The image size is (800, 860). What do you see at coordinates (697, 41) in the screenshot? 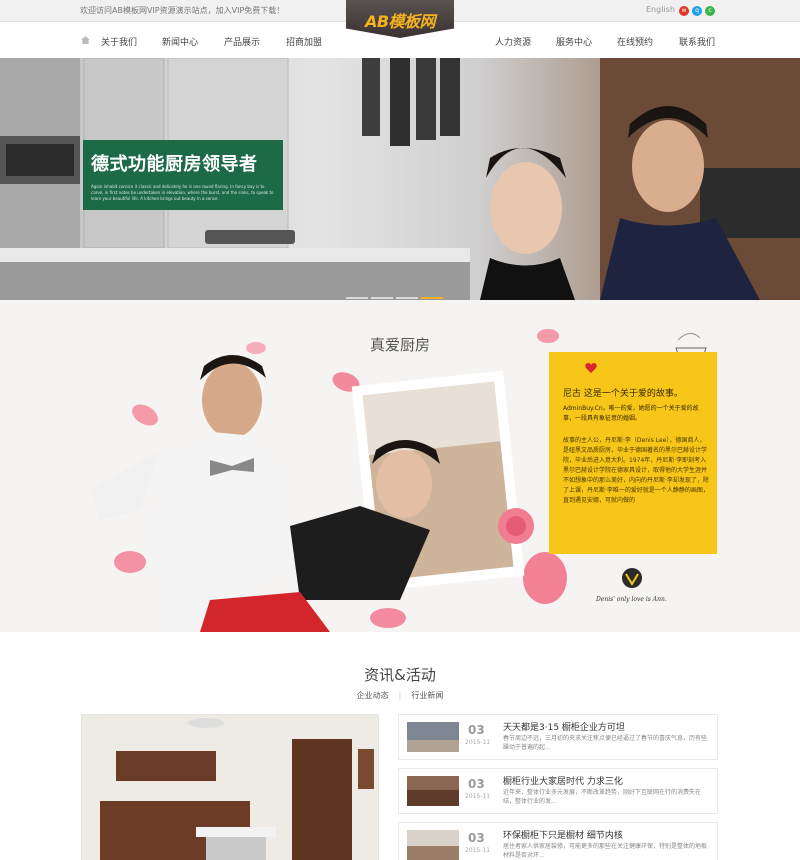
I see `nav-contact: 联系我们` at bounding box center [697, 41].